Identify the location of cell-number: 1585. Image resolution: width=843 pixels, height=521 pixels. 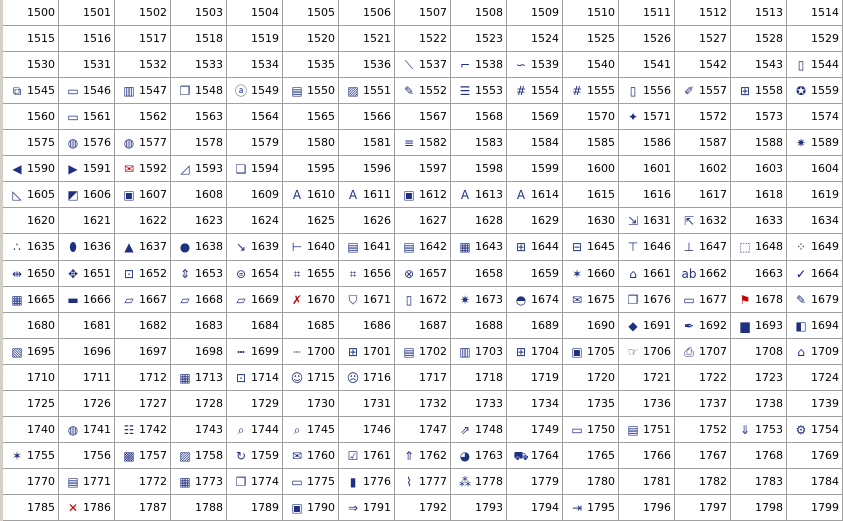
(601, 142).